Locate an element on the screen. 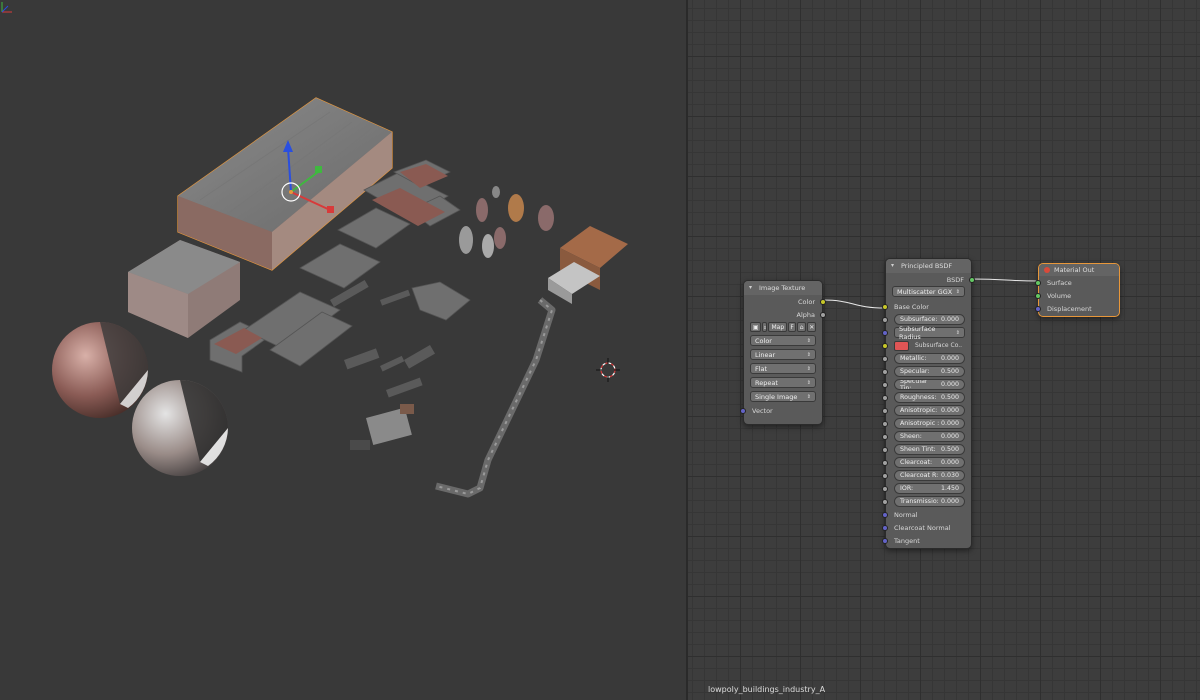 The width and height of the screenshot is (1200, 700). slider-label: Sheen: is located at coordinates (911, 436).